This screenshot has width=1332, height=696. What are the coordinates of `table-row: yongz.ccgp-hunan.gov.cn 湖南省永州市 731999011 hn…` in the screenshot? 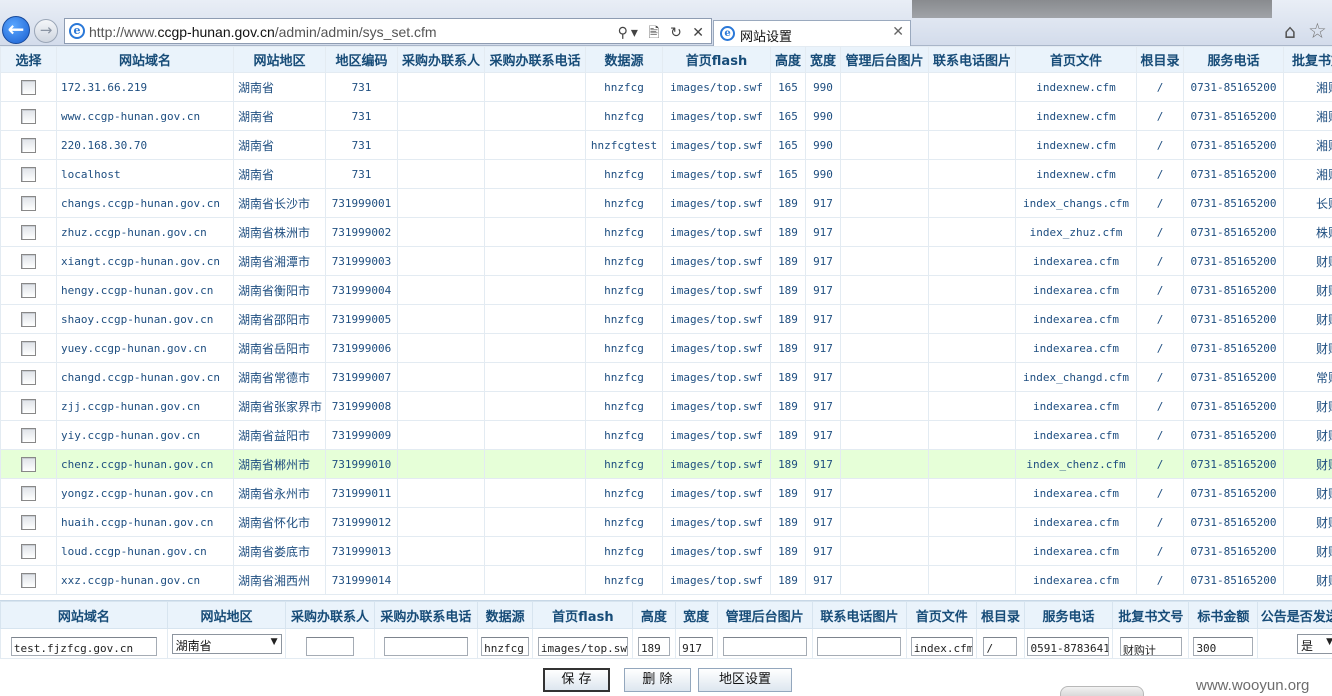 It's located at (666, 493).